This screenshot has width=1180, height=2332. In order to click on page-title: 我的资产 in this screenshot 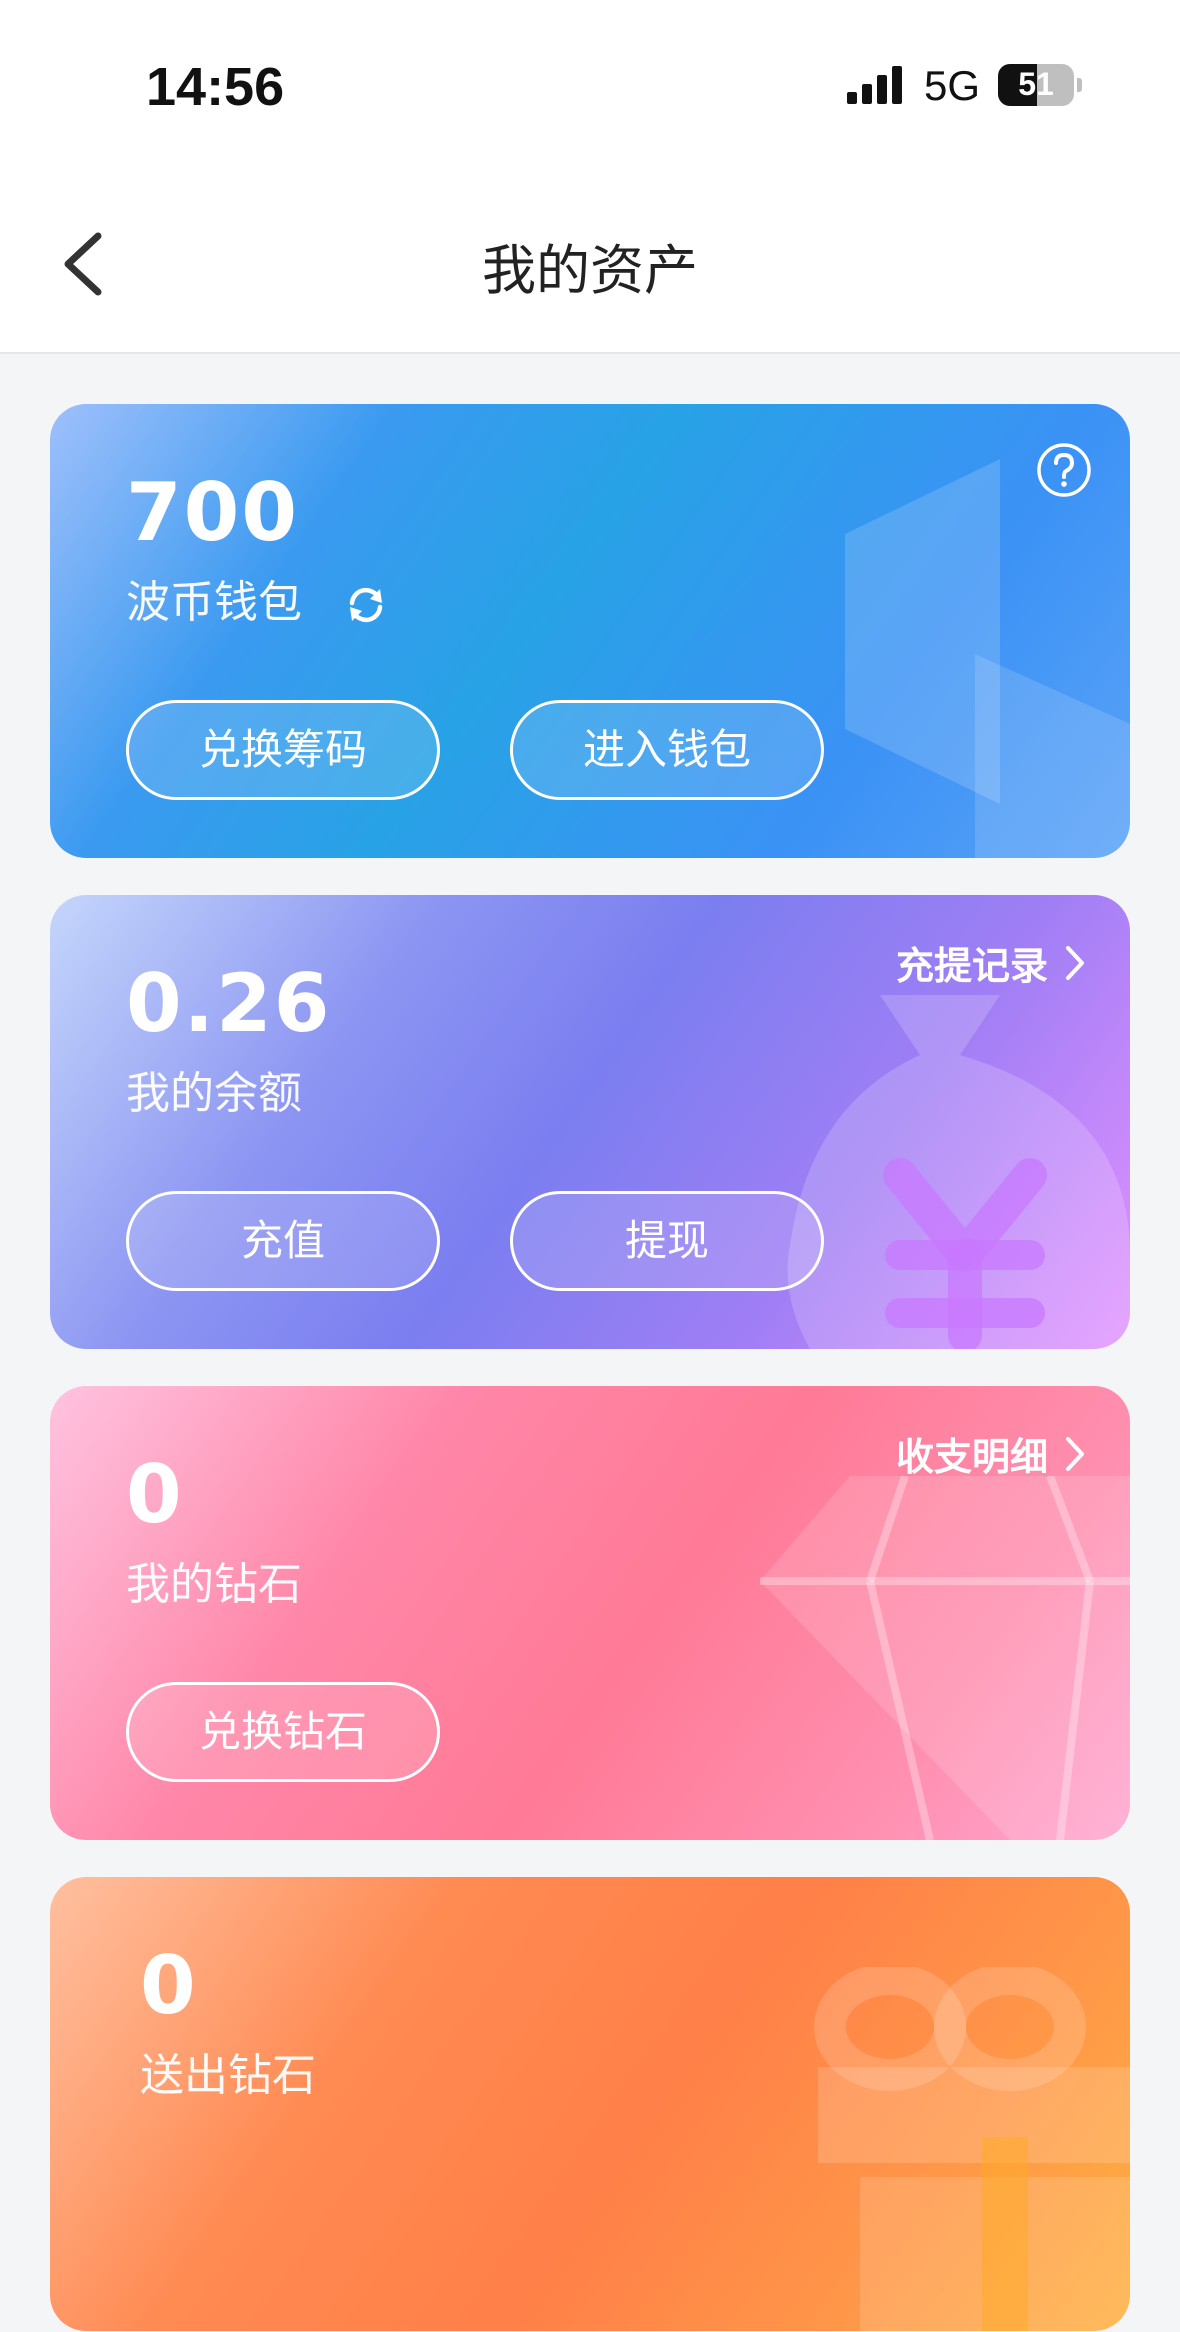, I will do `click(590, 270)`.